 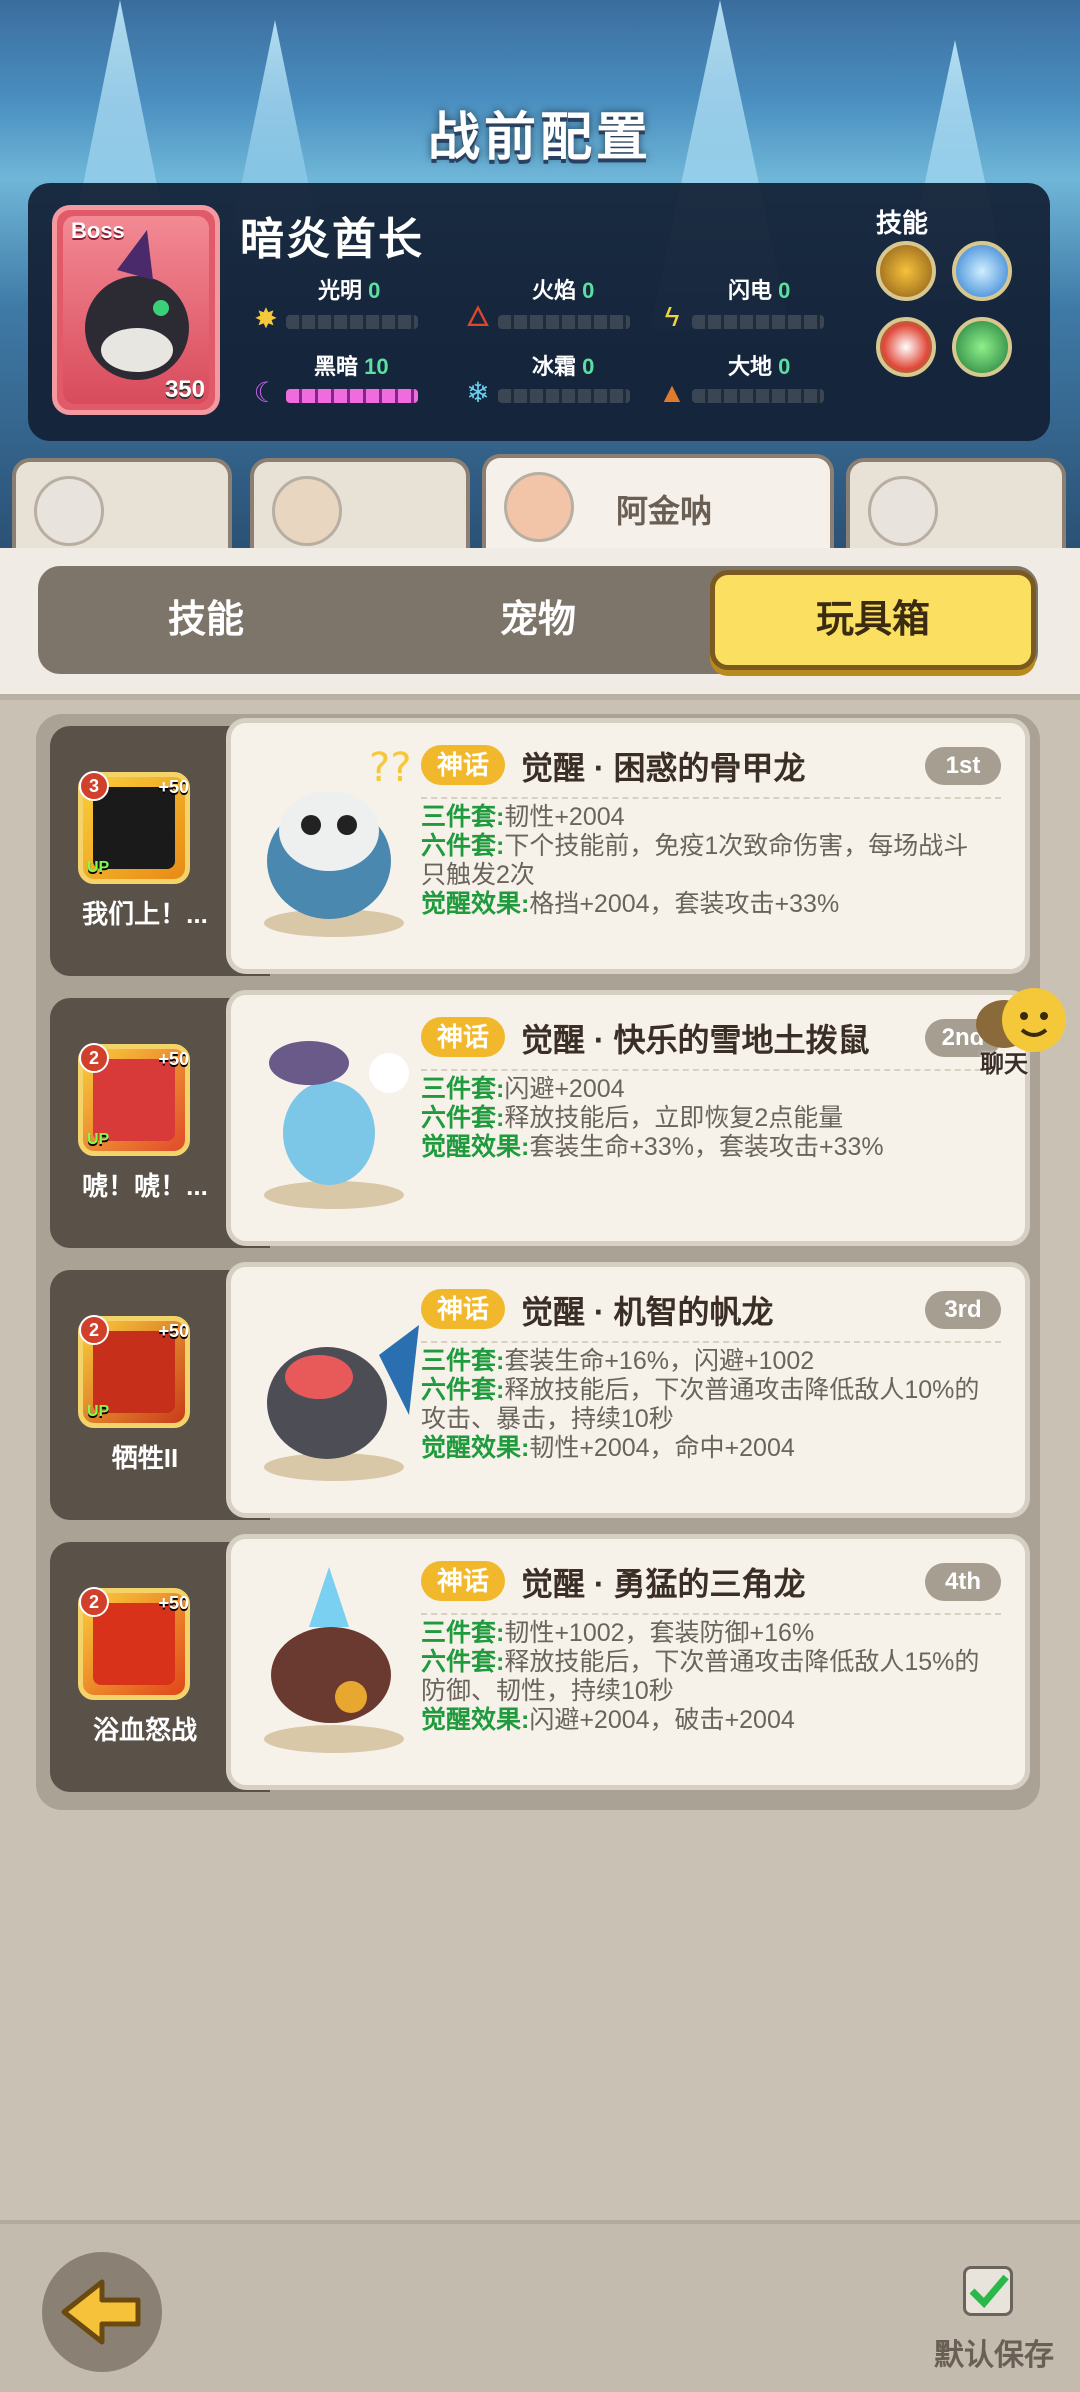 What do you see at coordinates (349, 290) in the screenshot?
I see `stat-light: 光明 0` at bounding box center [349, 290].